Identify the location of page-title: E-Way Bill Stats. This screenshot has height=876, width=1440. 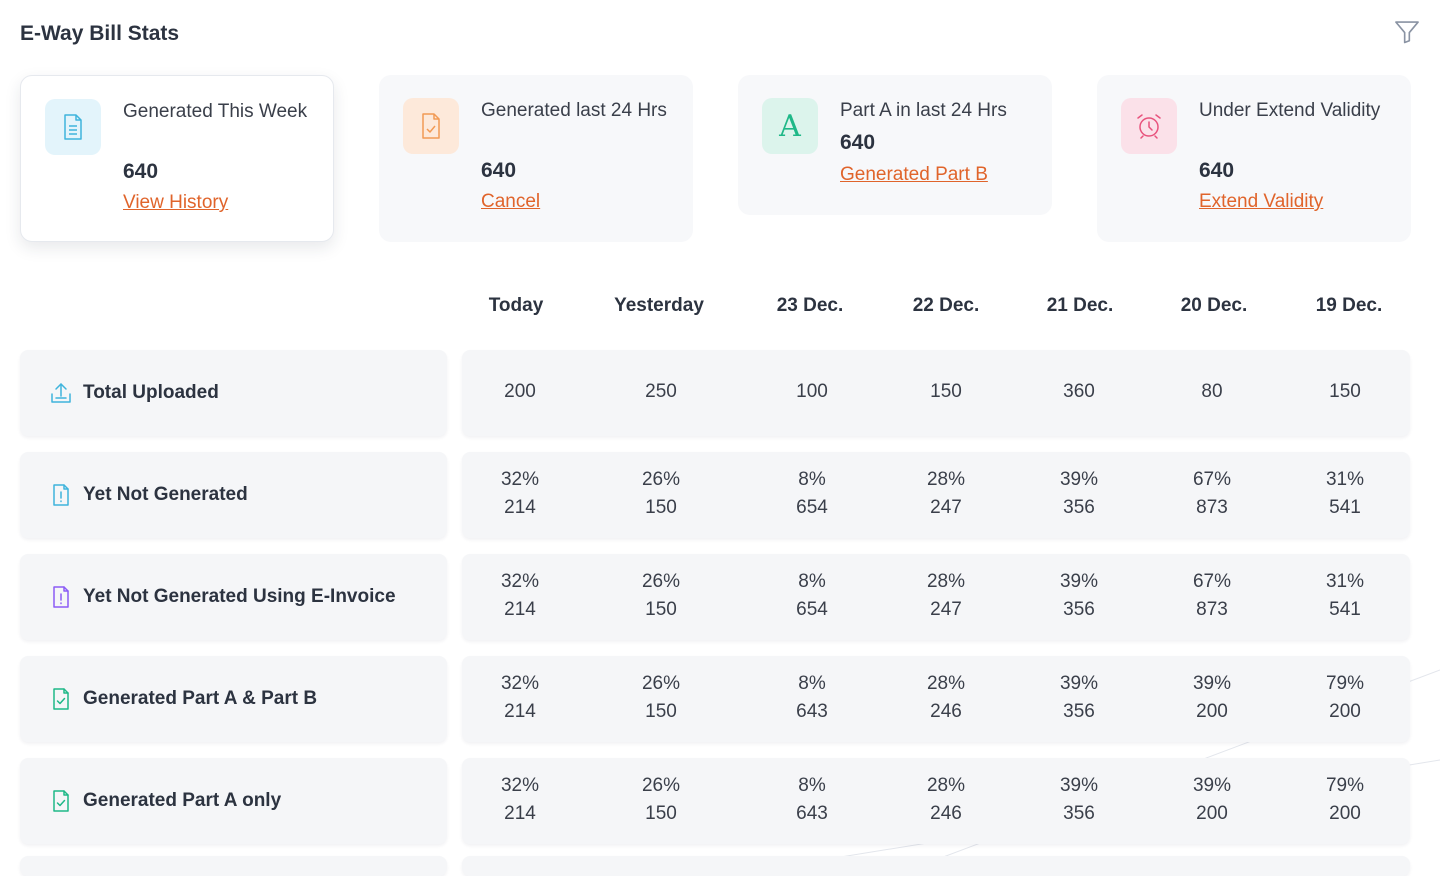
(100, 33).